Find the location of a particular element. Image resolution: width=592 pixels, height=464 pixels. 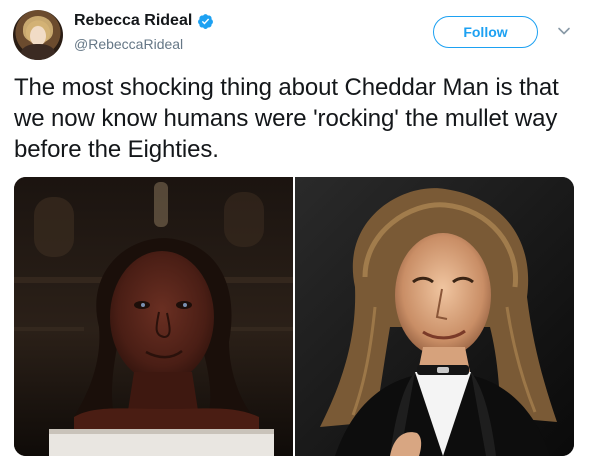

author-avatar is located at coordinates (38, 35).